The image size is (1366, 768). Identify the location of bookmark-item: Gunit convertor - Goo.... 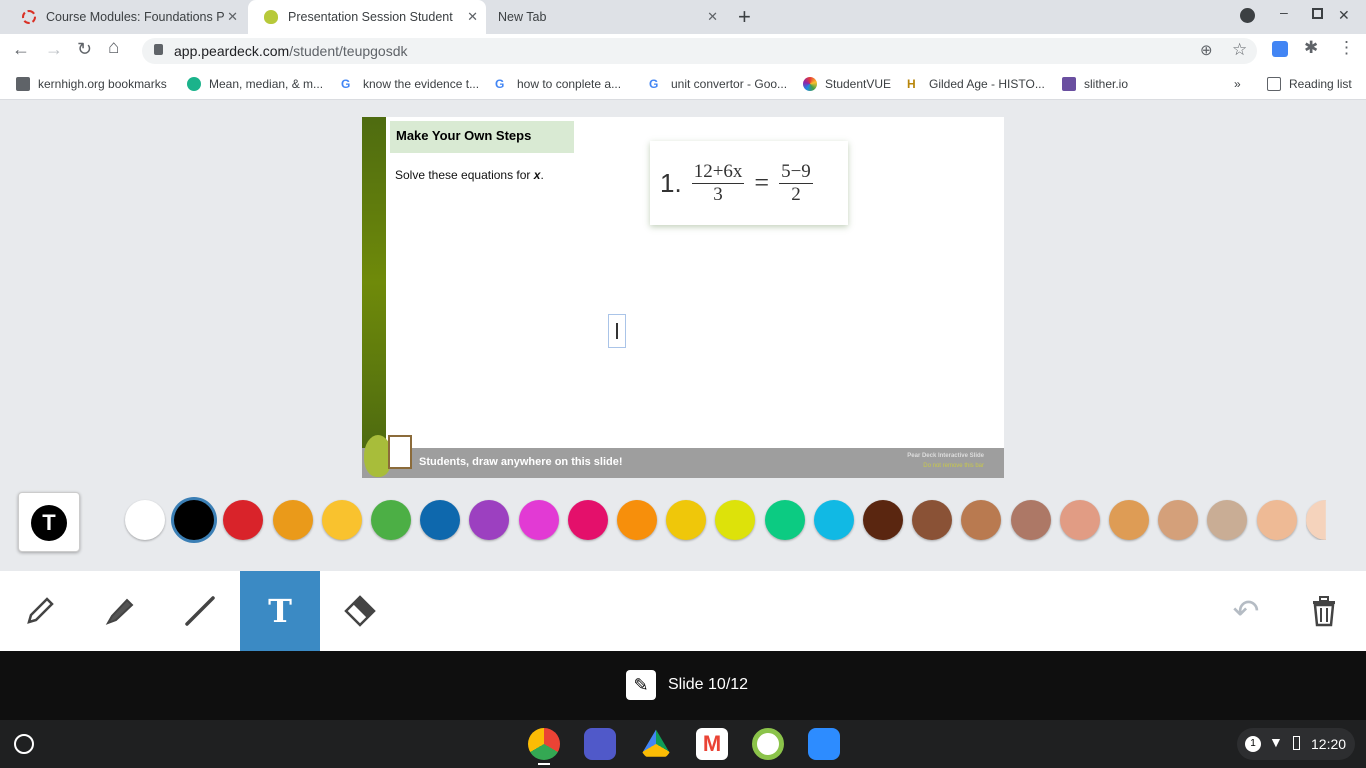
(718, 84).